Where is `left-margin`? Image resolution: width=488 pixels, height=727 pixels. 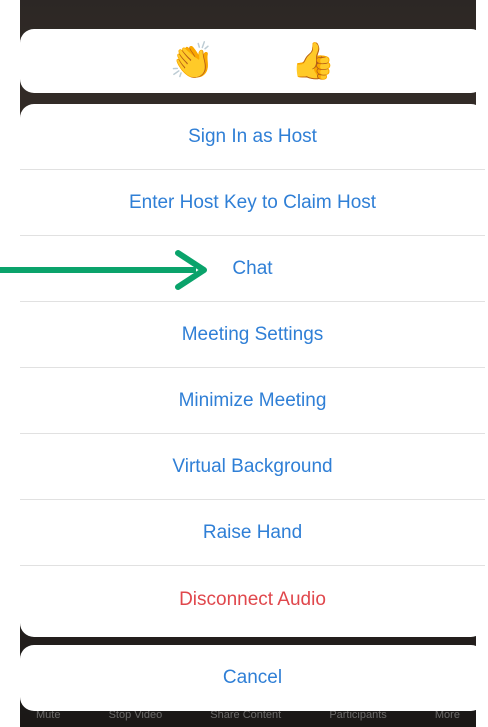
left-margin is located at coordinates (10, 363).